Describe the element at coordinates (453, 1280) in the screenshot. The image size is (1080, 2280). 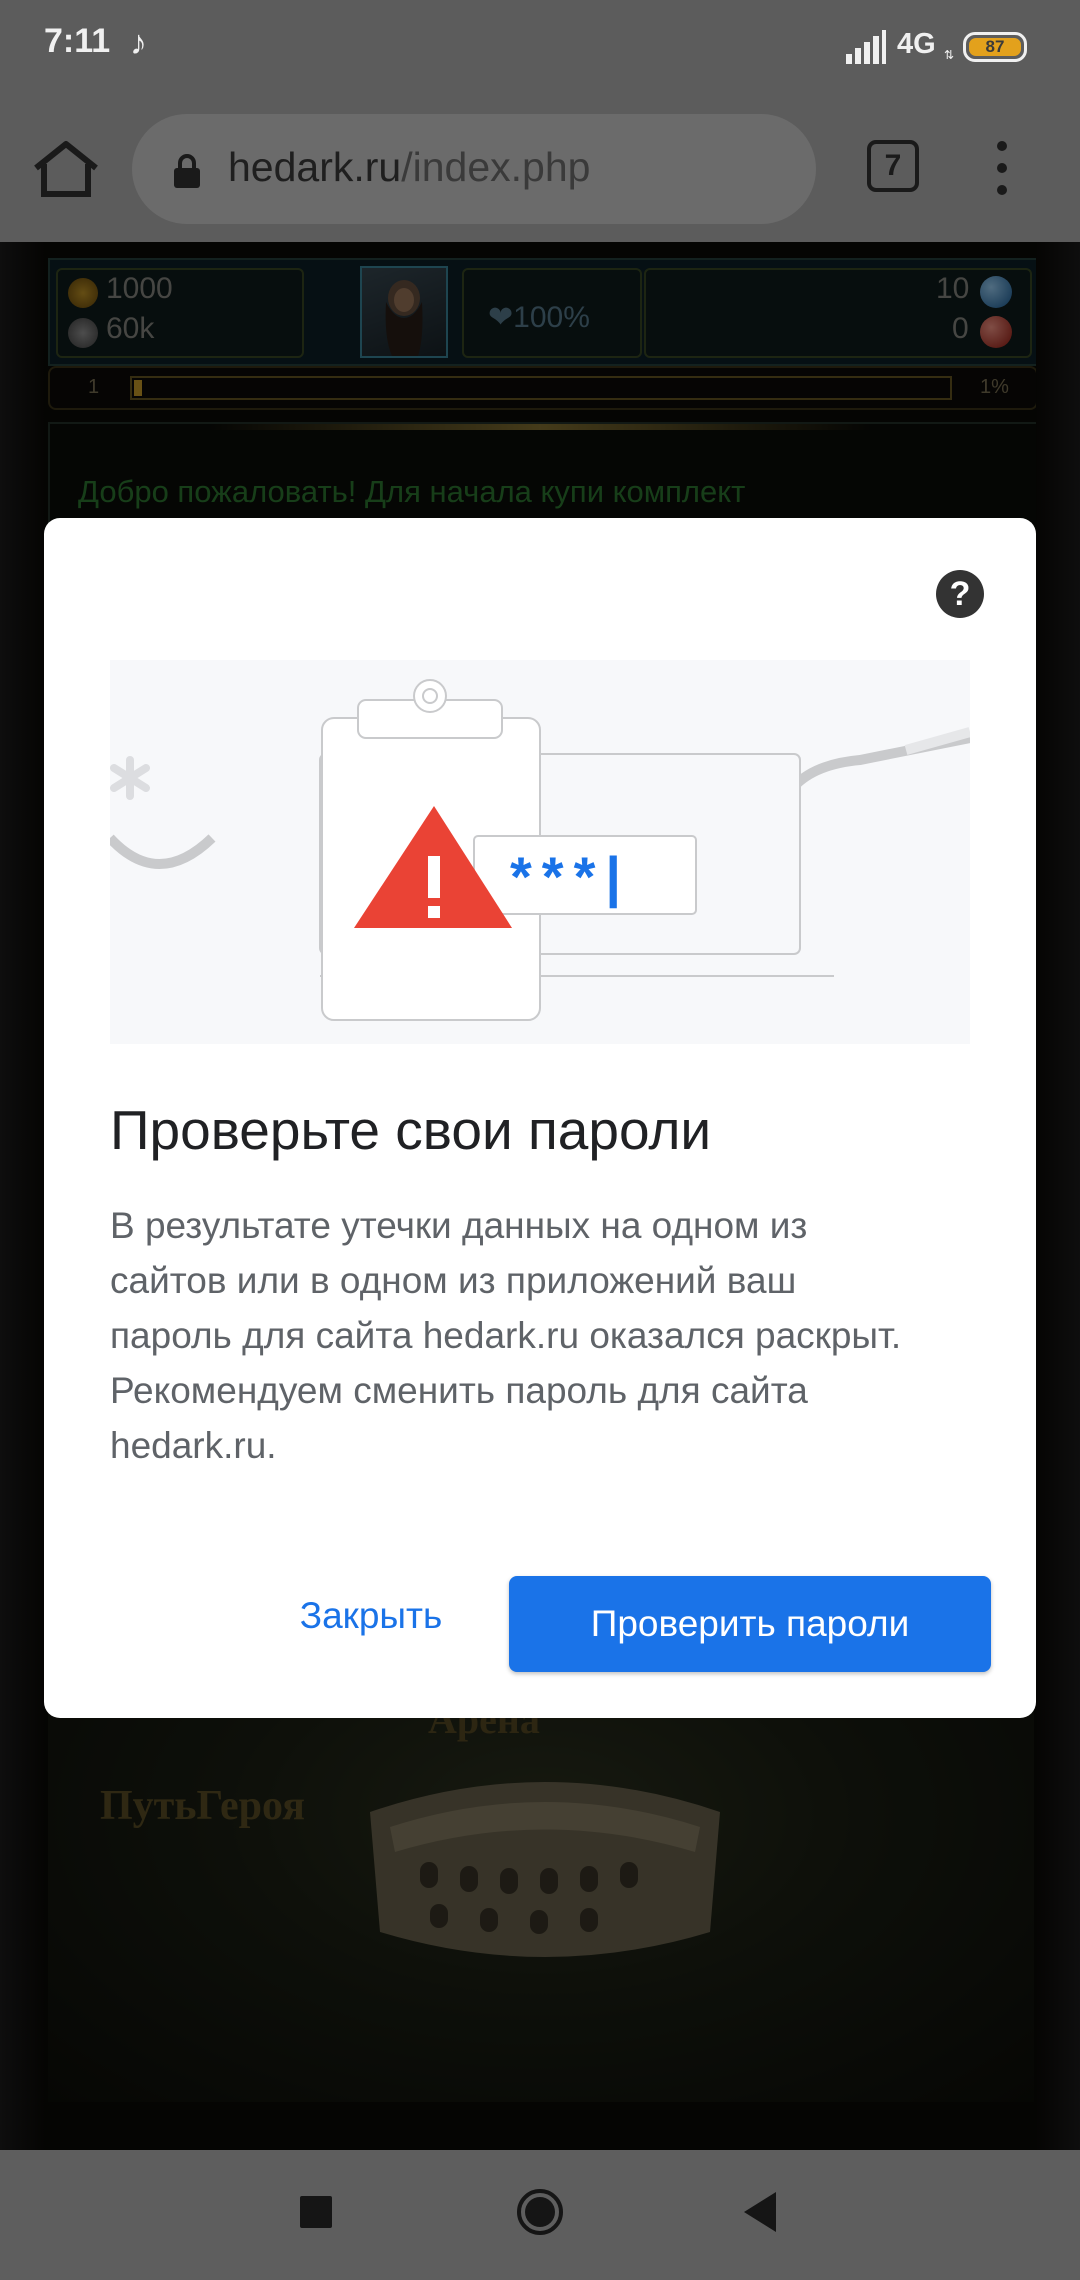
I see `dialog-message-line: сайтов или в одном из приложений ваш` at that location.